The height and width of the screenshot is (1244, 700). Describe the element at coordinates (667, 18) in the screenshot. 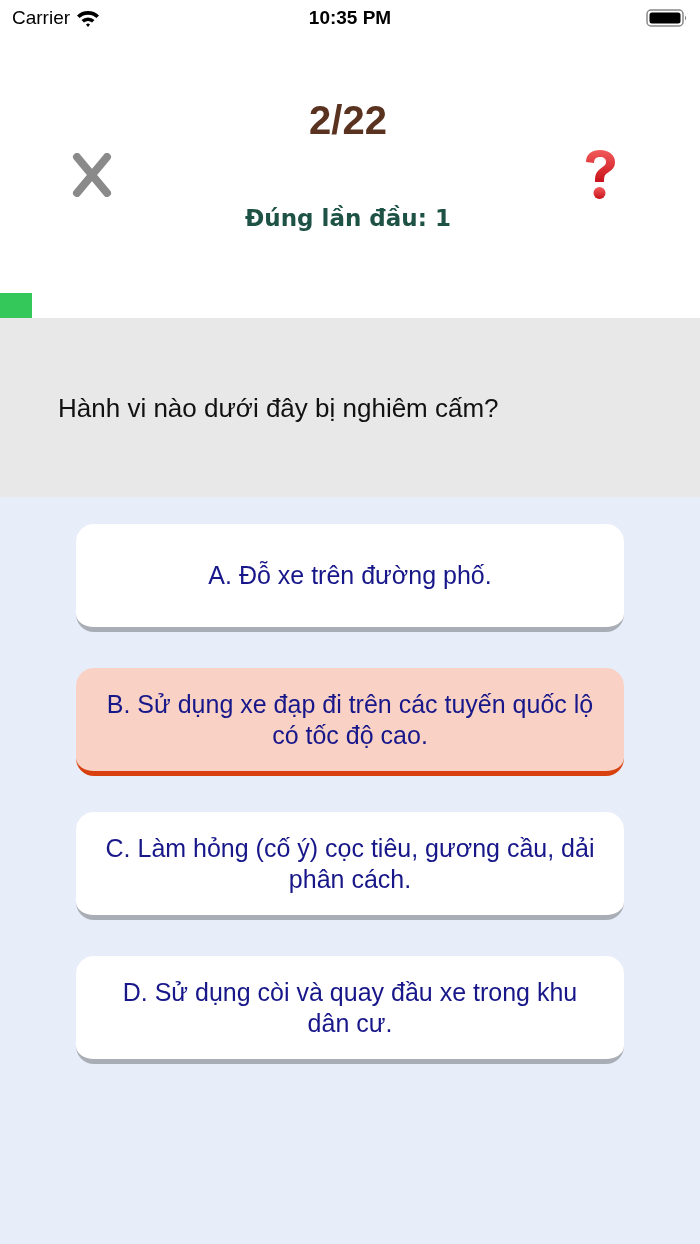

I see `battery-icon` at that location.